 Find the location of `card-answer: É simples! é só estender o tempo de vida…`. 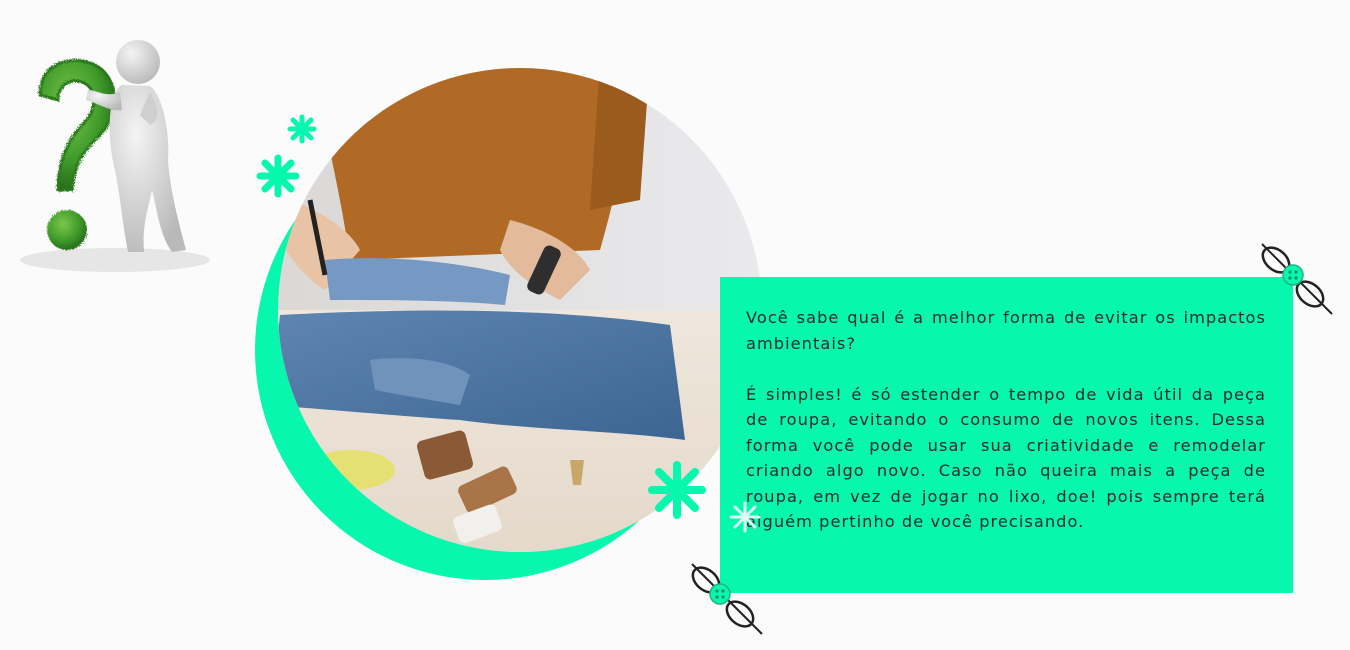

card-answer: É simples! é só estender o tempo de vida… is located at coordinates (1006, 458).